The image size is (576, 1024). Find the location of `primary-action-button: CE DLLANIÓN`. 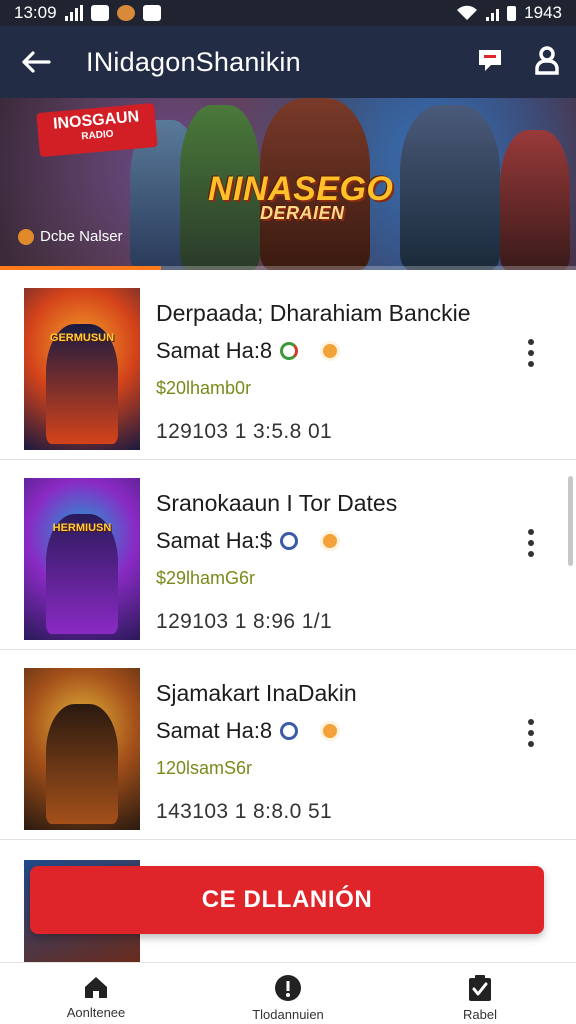

primary-action-button: CE DLLANIÓN is located at coordinates (287, 900).